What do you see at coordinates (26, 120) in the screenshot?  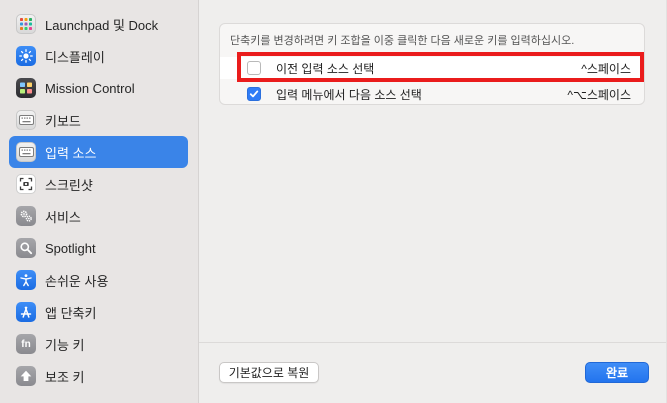 I see `keyboard-icon` at bounding box center [26, 120].